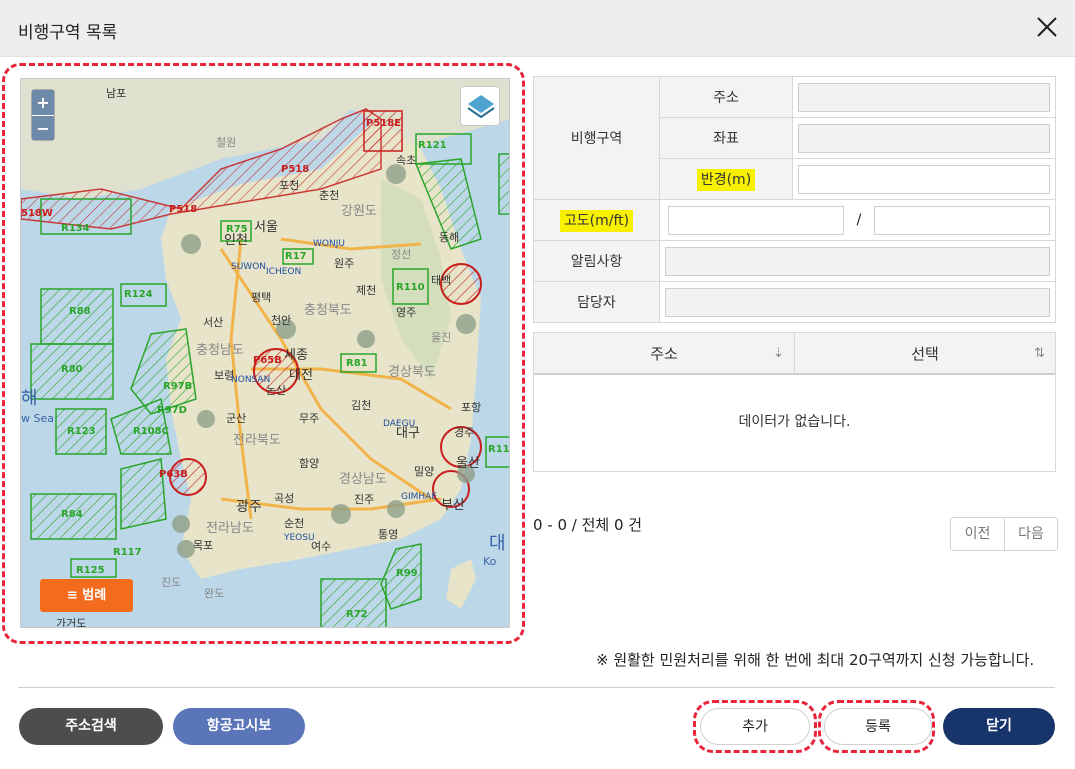  What do you see at coordinates (1039, 354) in the screenshot?
I see `sort-icon: ⇅` at bounding box center [1039, 354].